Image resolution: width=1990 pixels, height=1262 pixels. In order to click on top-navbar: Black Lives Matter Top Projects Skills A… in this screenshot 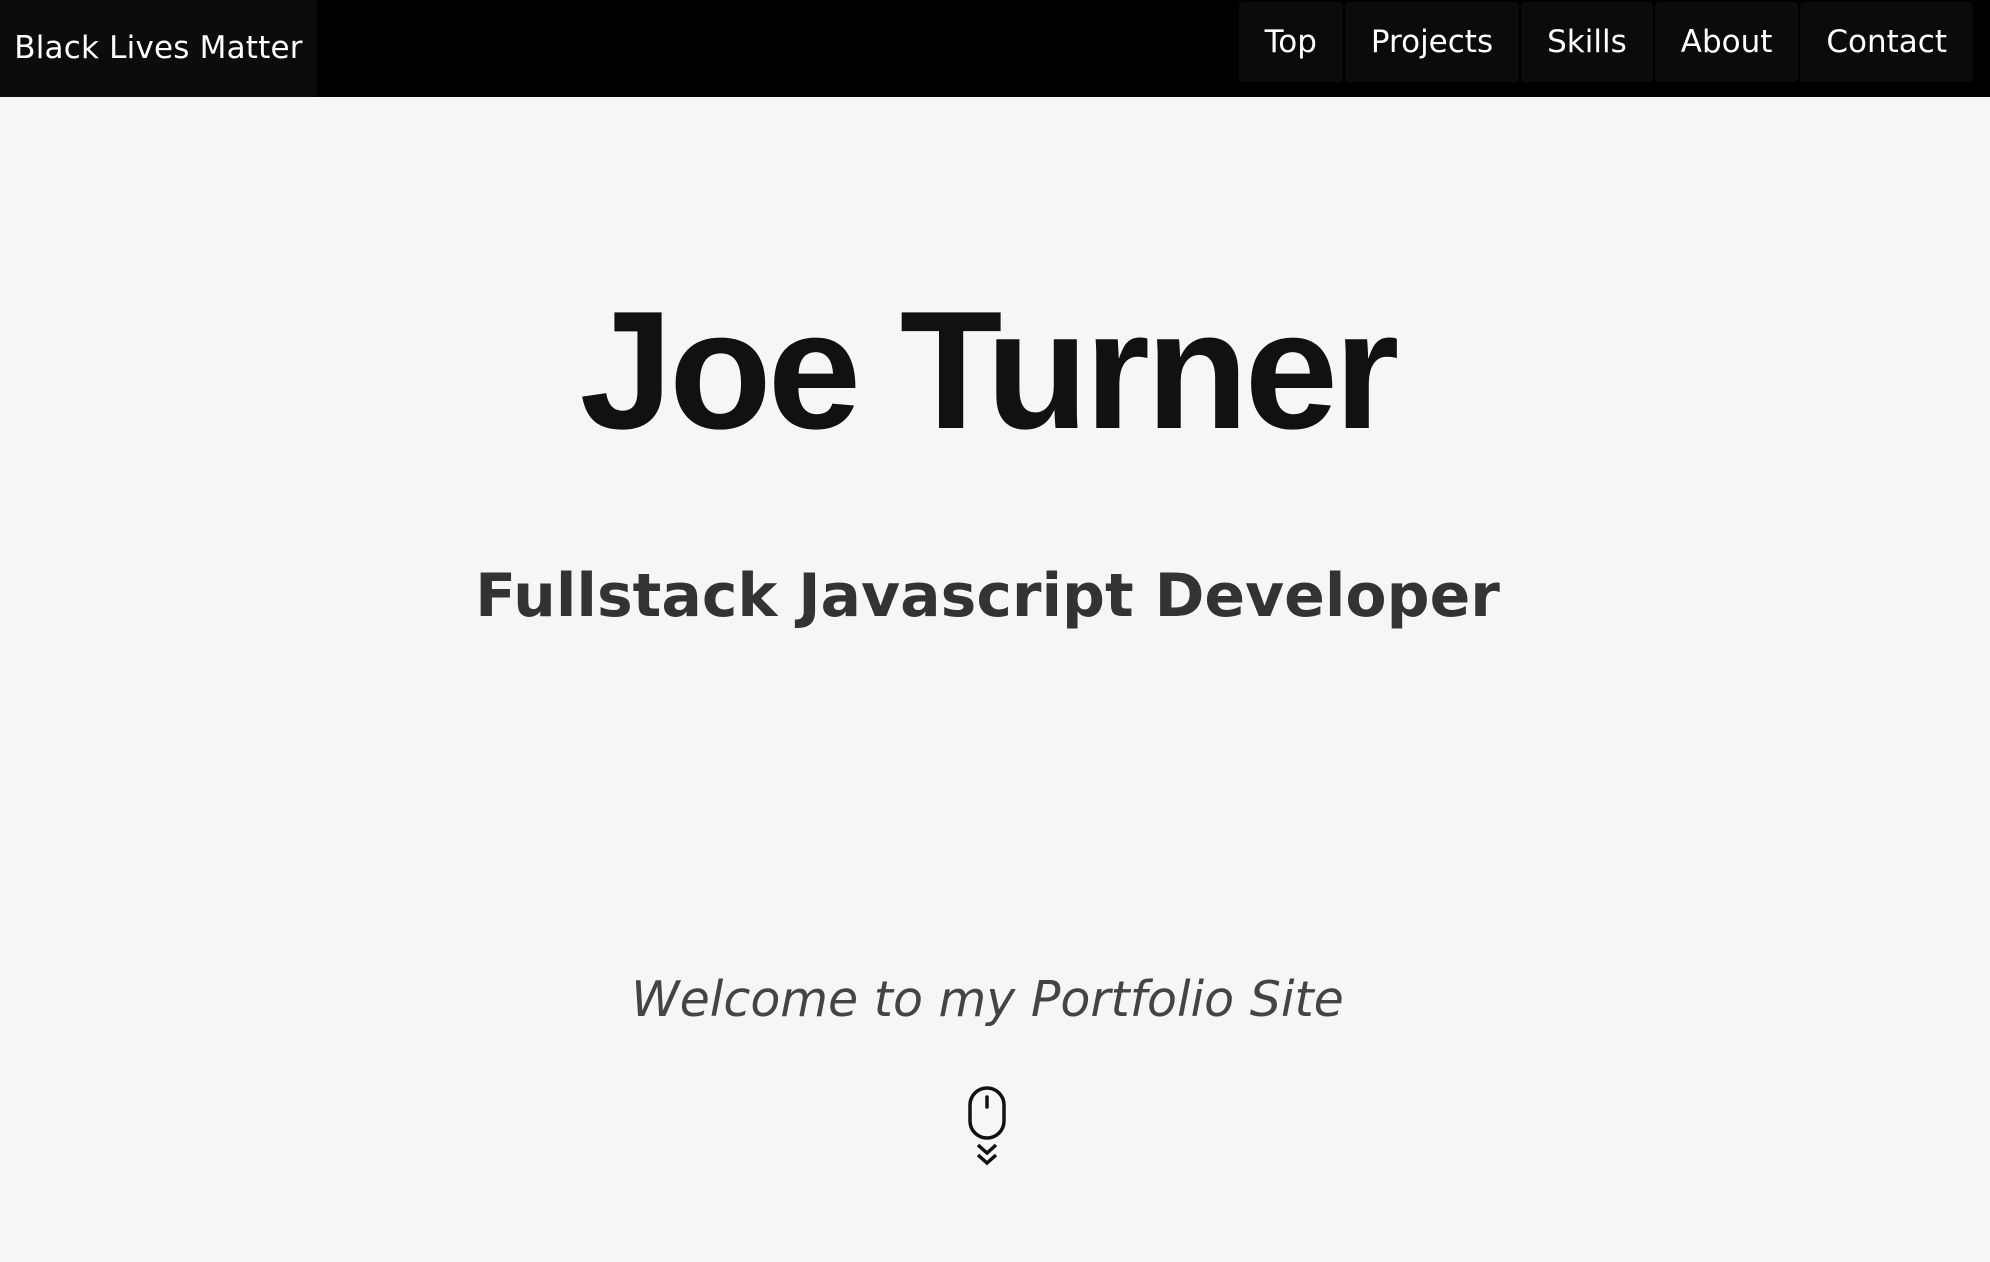, I will do `click(995, 48)`.